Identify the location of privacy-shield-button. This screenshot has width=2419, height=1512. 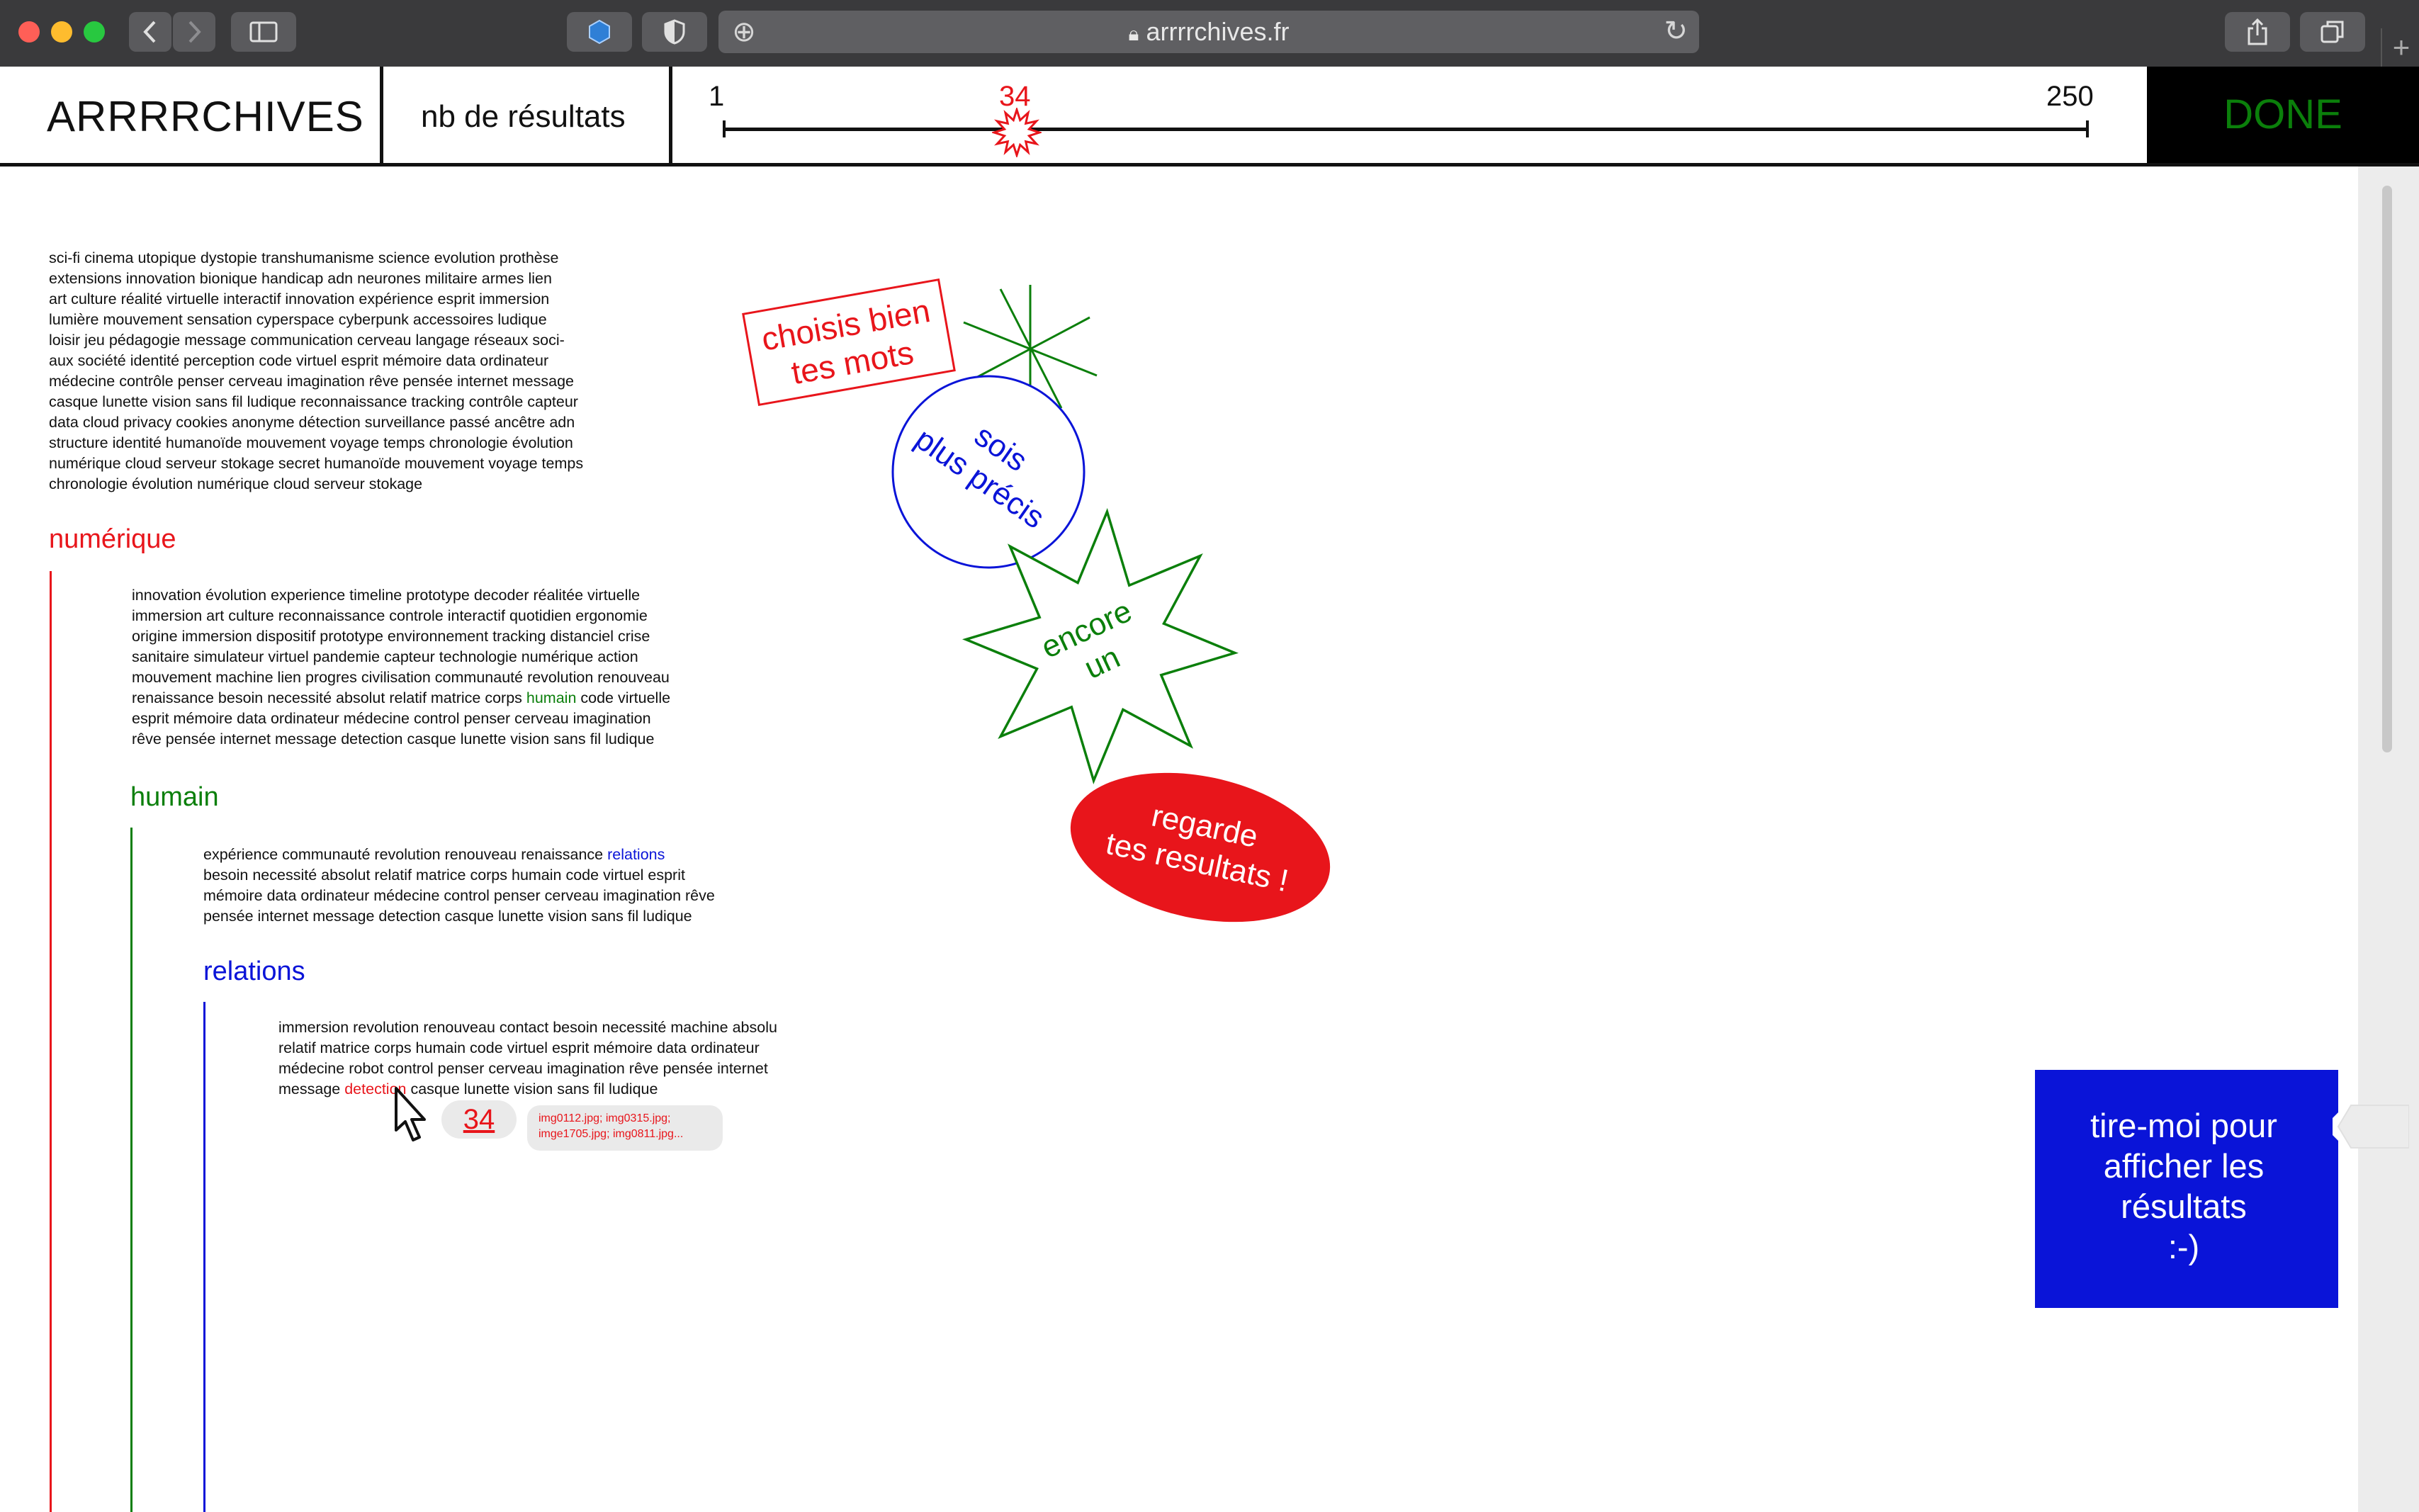
(674, 32).